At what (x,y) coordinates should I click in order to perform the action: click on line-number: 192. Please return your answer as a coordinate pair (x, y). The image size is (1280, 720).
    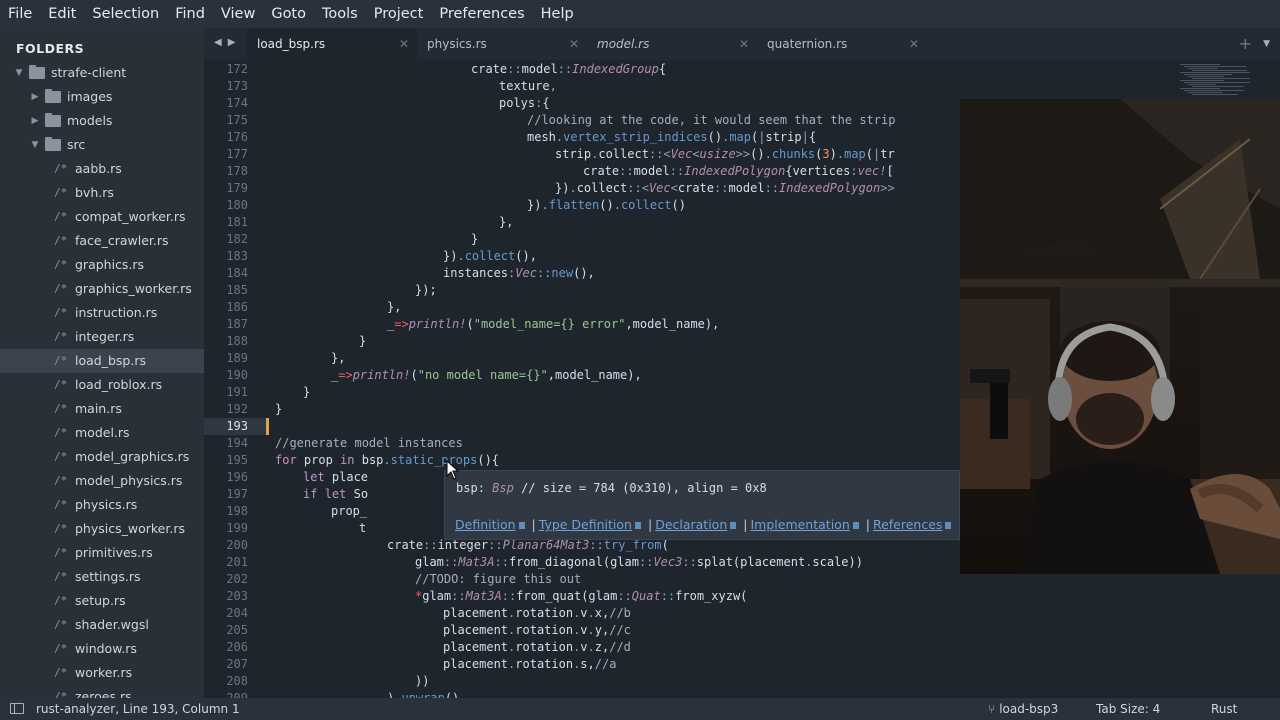
    Looking at the image, I should click on (237, 409).